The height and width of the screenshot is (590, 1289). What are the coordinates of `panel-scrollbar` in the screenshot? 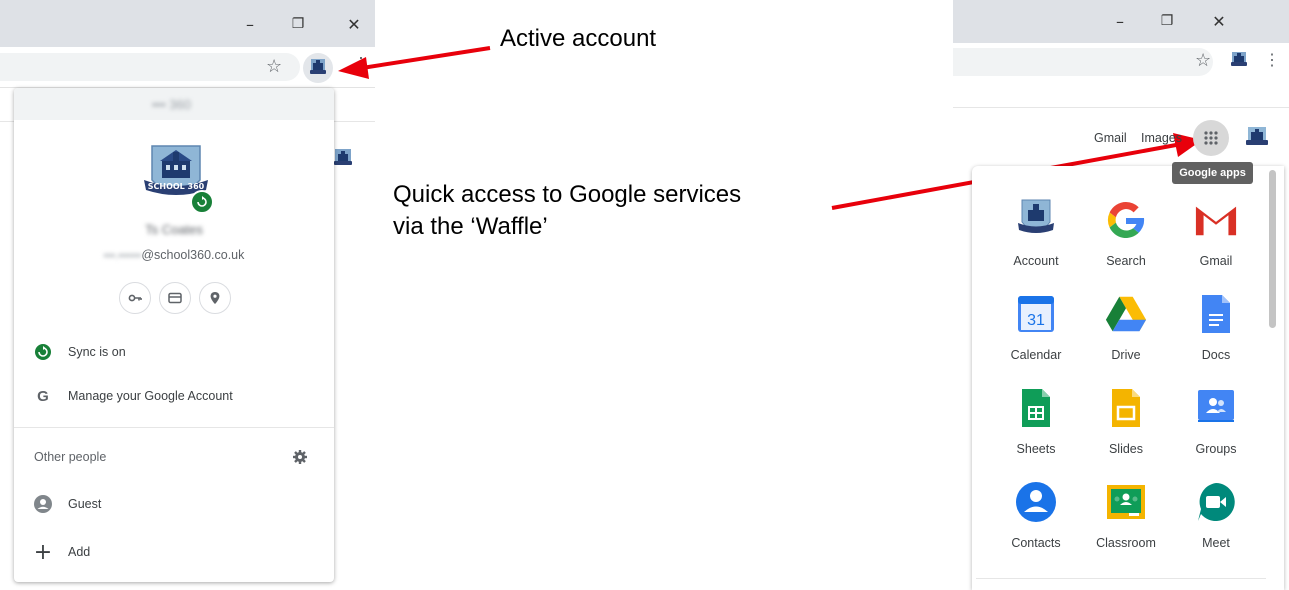 It's located at (1272, 249).